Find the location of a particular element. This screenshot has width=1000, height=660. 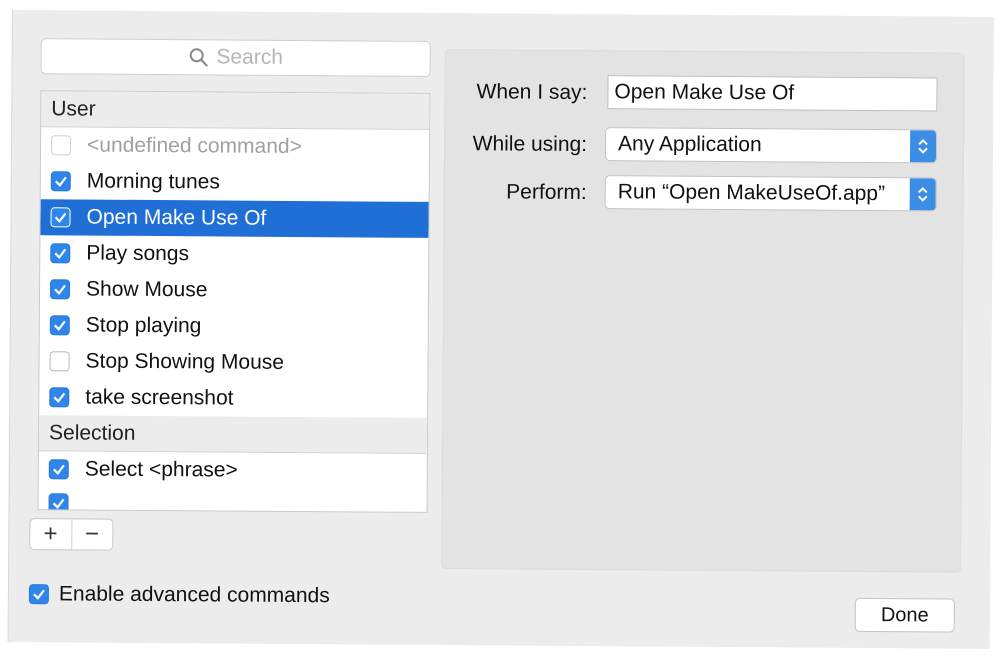

when-i-say-label: When I say: is located at coordinates (532, 92).